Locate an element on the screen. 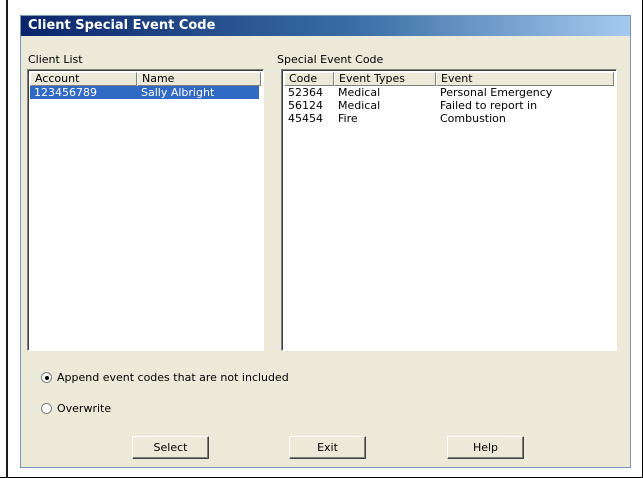 The image size is (643, 478). name-cell: Sally Albright is located at coordinates (178, 92).